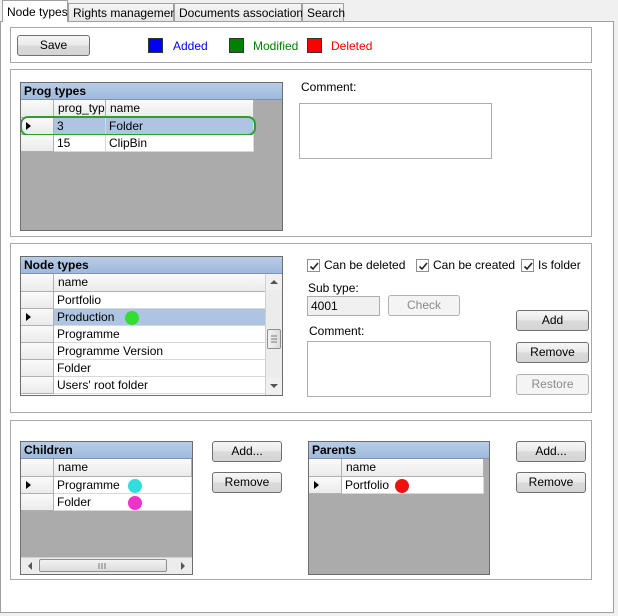 The image size is (618, 616). I want to click on node-types-vscrollbar, so click(273, 334).